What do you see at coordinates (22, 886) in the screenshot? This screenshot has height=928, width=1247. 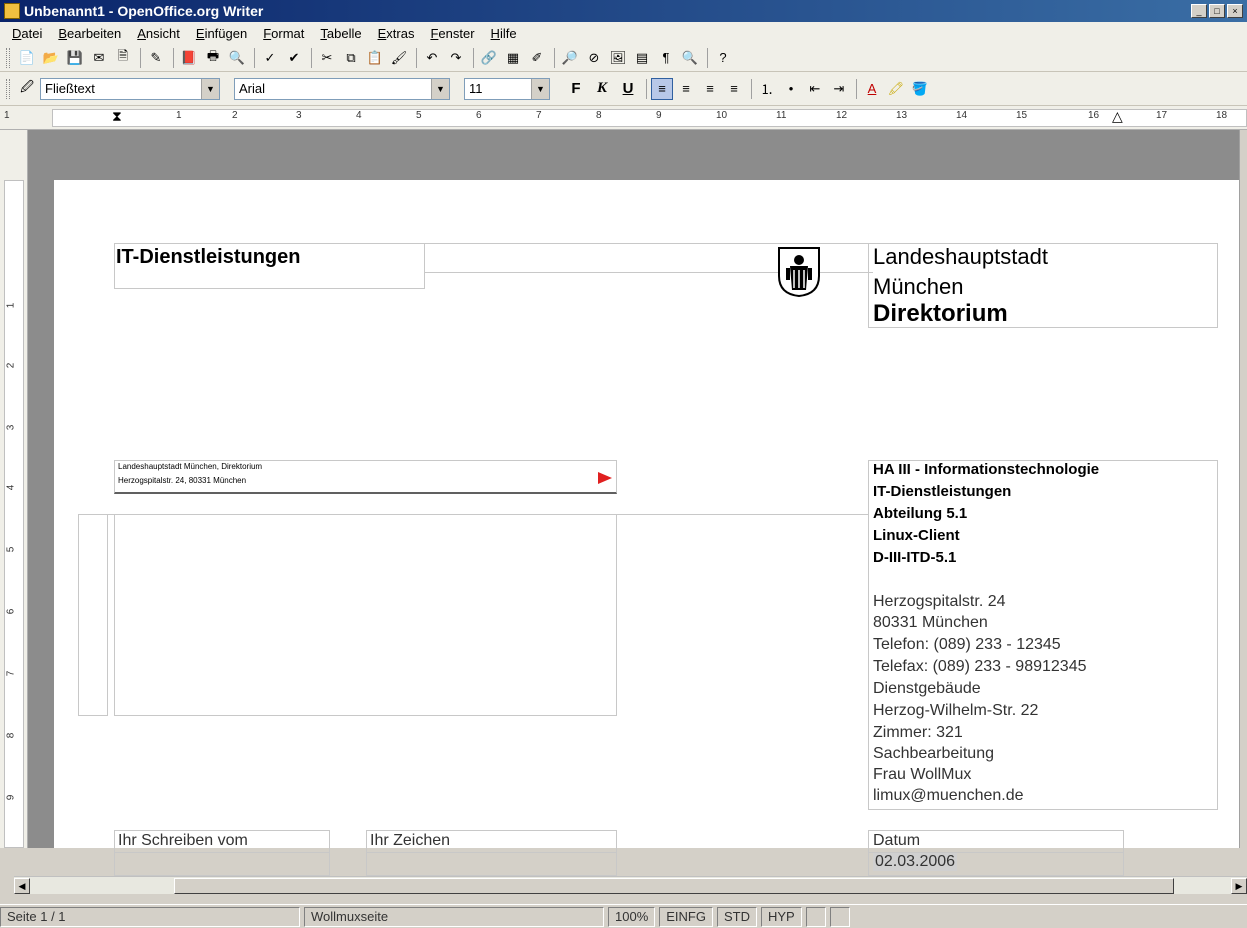 I see `scroll-left-icon: ◀` at bounding box center [22, 886].